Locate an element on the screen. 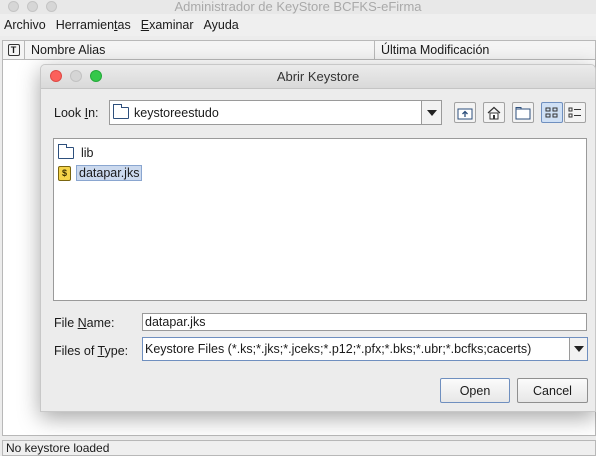  up-folder-icon is located at coordinates (465, 113).